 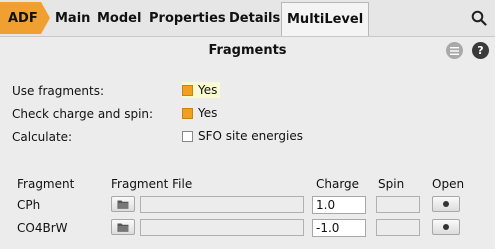 What do you see at coordinates (152, 184) in the screenshot?
I see `header-fragment-file: Fragment File` at bounding box center [152, 184].